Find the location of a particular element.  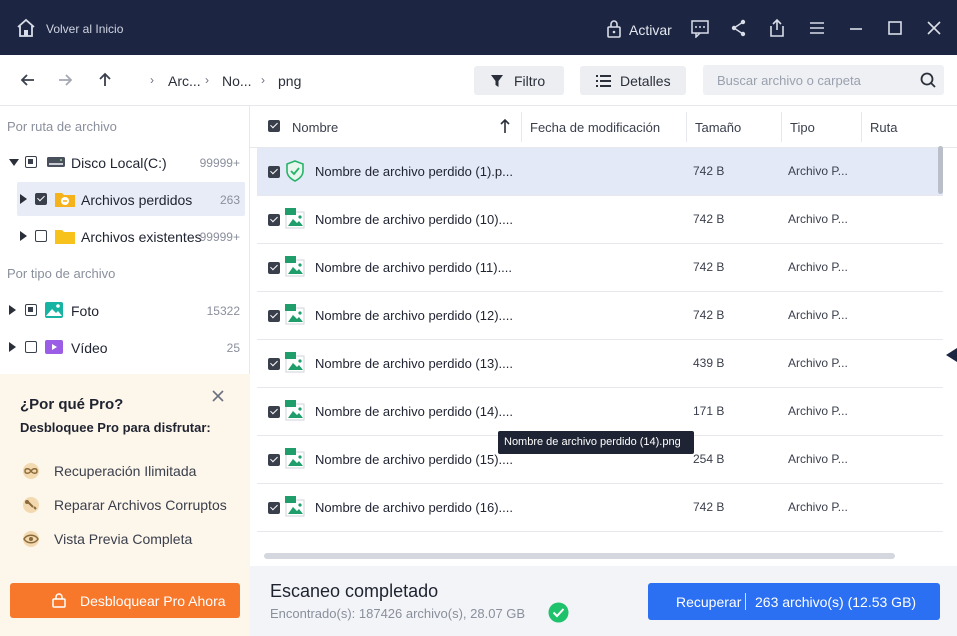

type-item-count: 25 is located at coordinates (233, 348).